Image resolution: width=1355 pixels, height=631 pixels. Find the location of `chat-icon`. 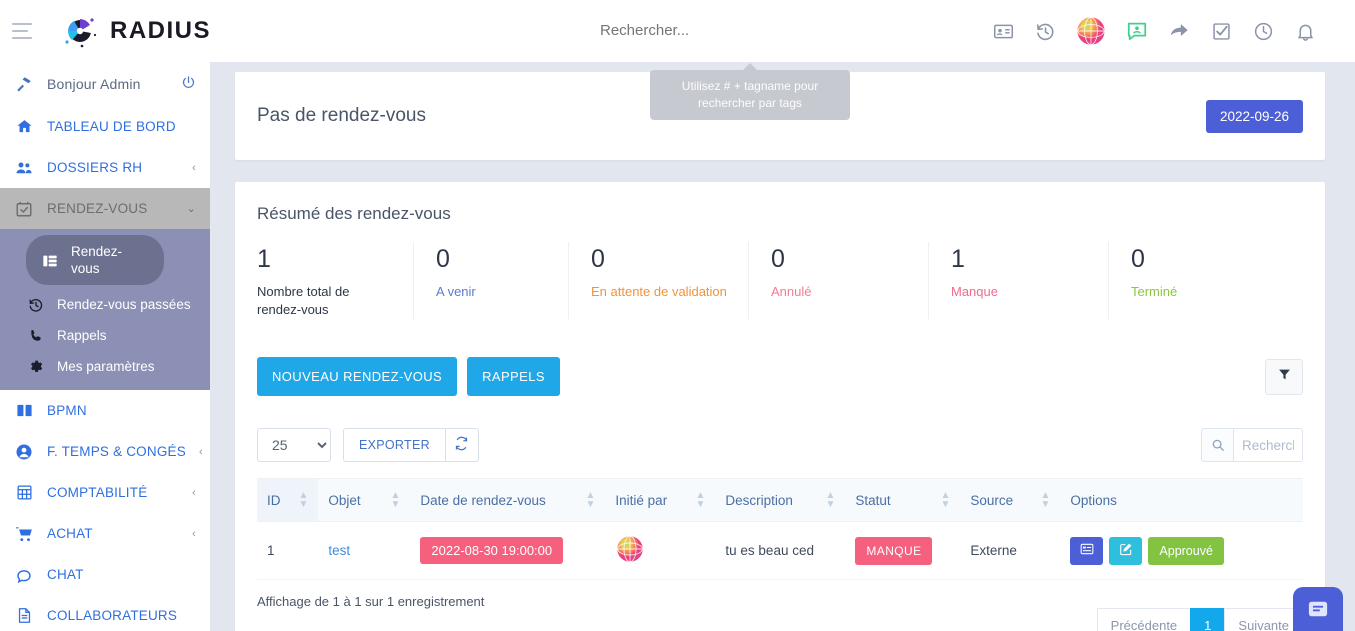

chat-icon is located at coordinates (24, 575).